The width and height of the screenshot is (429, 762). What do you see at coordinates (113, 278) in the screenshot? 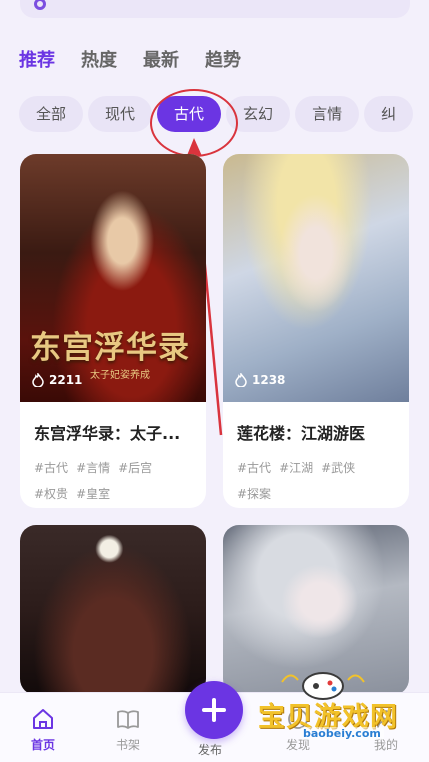
I see `book-cover: 东宫浮华录 太子妃姿养成 2211` at bounding box center [113, 278].